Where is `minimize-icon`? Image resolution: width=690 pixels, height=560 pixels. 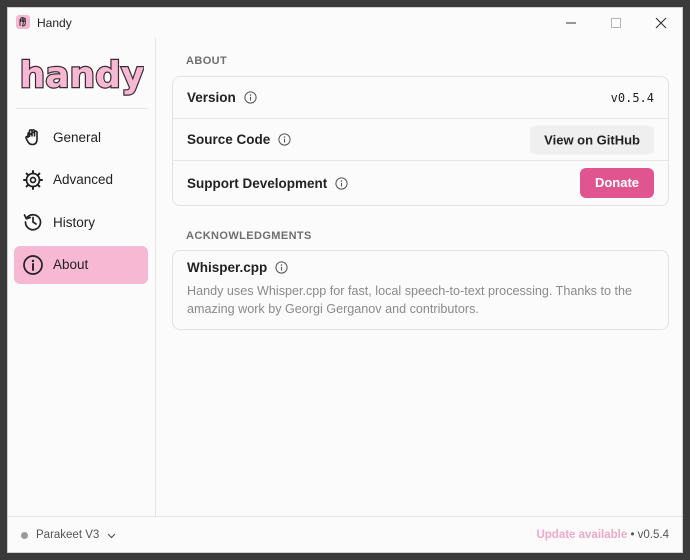 minimize-icon is located at coordinates (571, 23).